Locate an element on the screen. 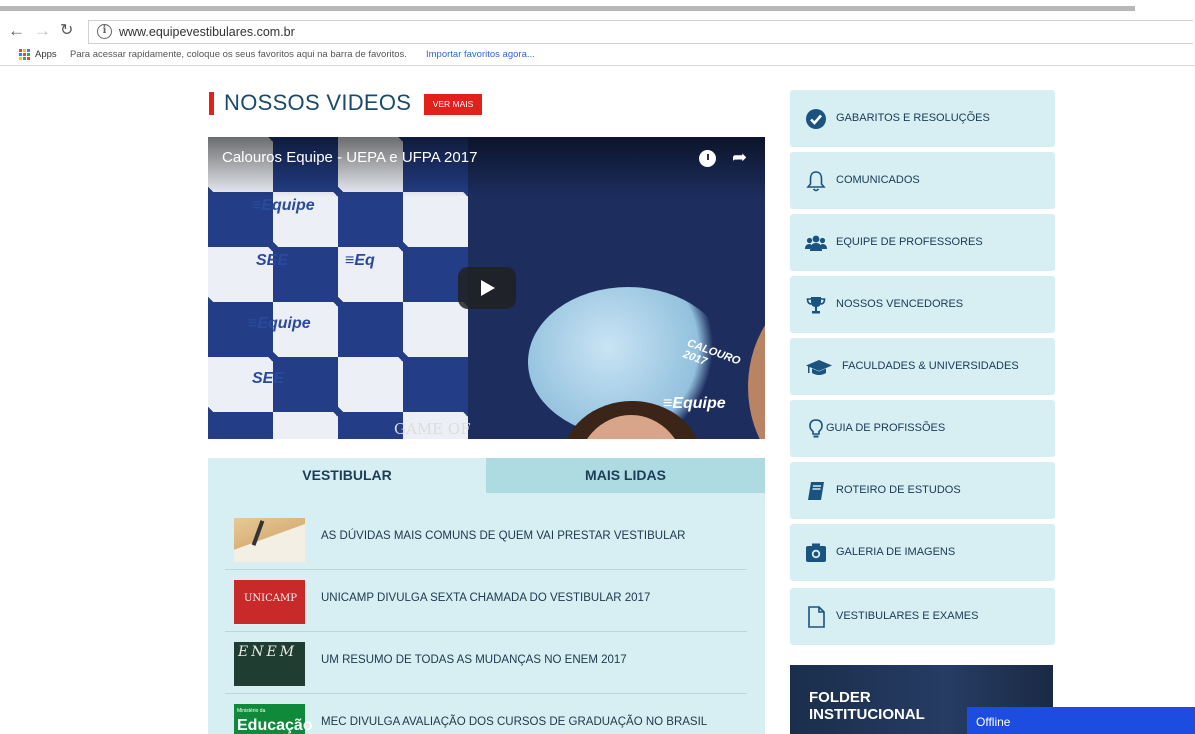  news-thumbnail: UNICAMP is located at coordinates (269, 602).